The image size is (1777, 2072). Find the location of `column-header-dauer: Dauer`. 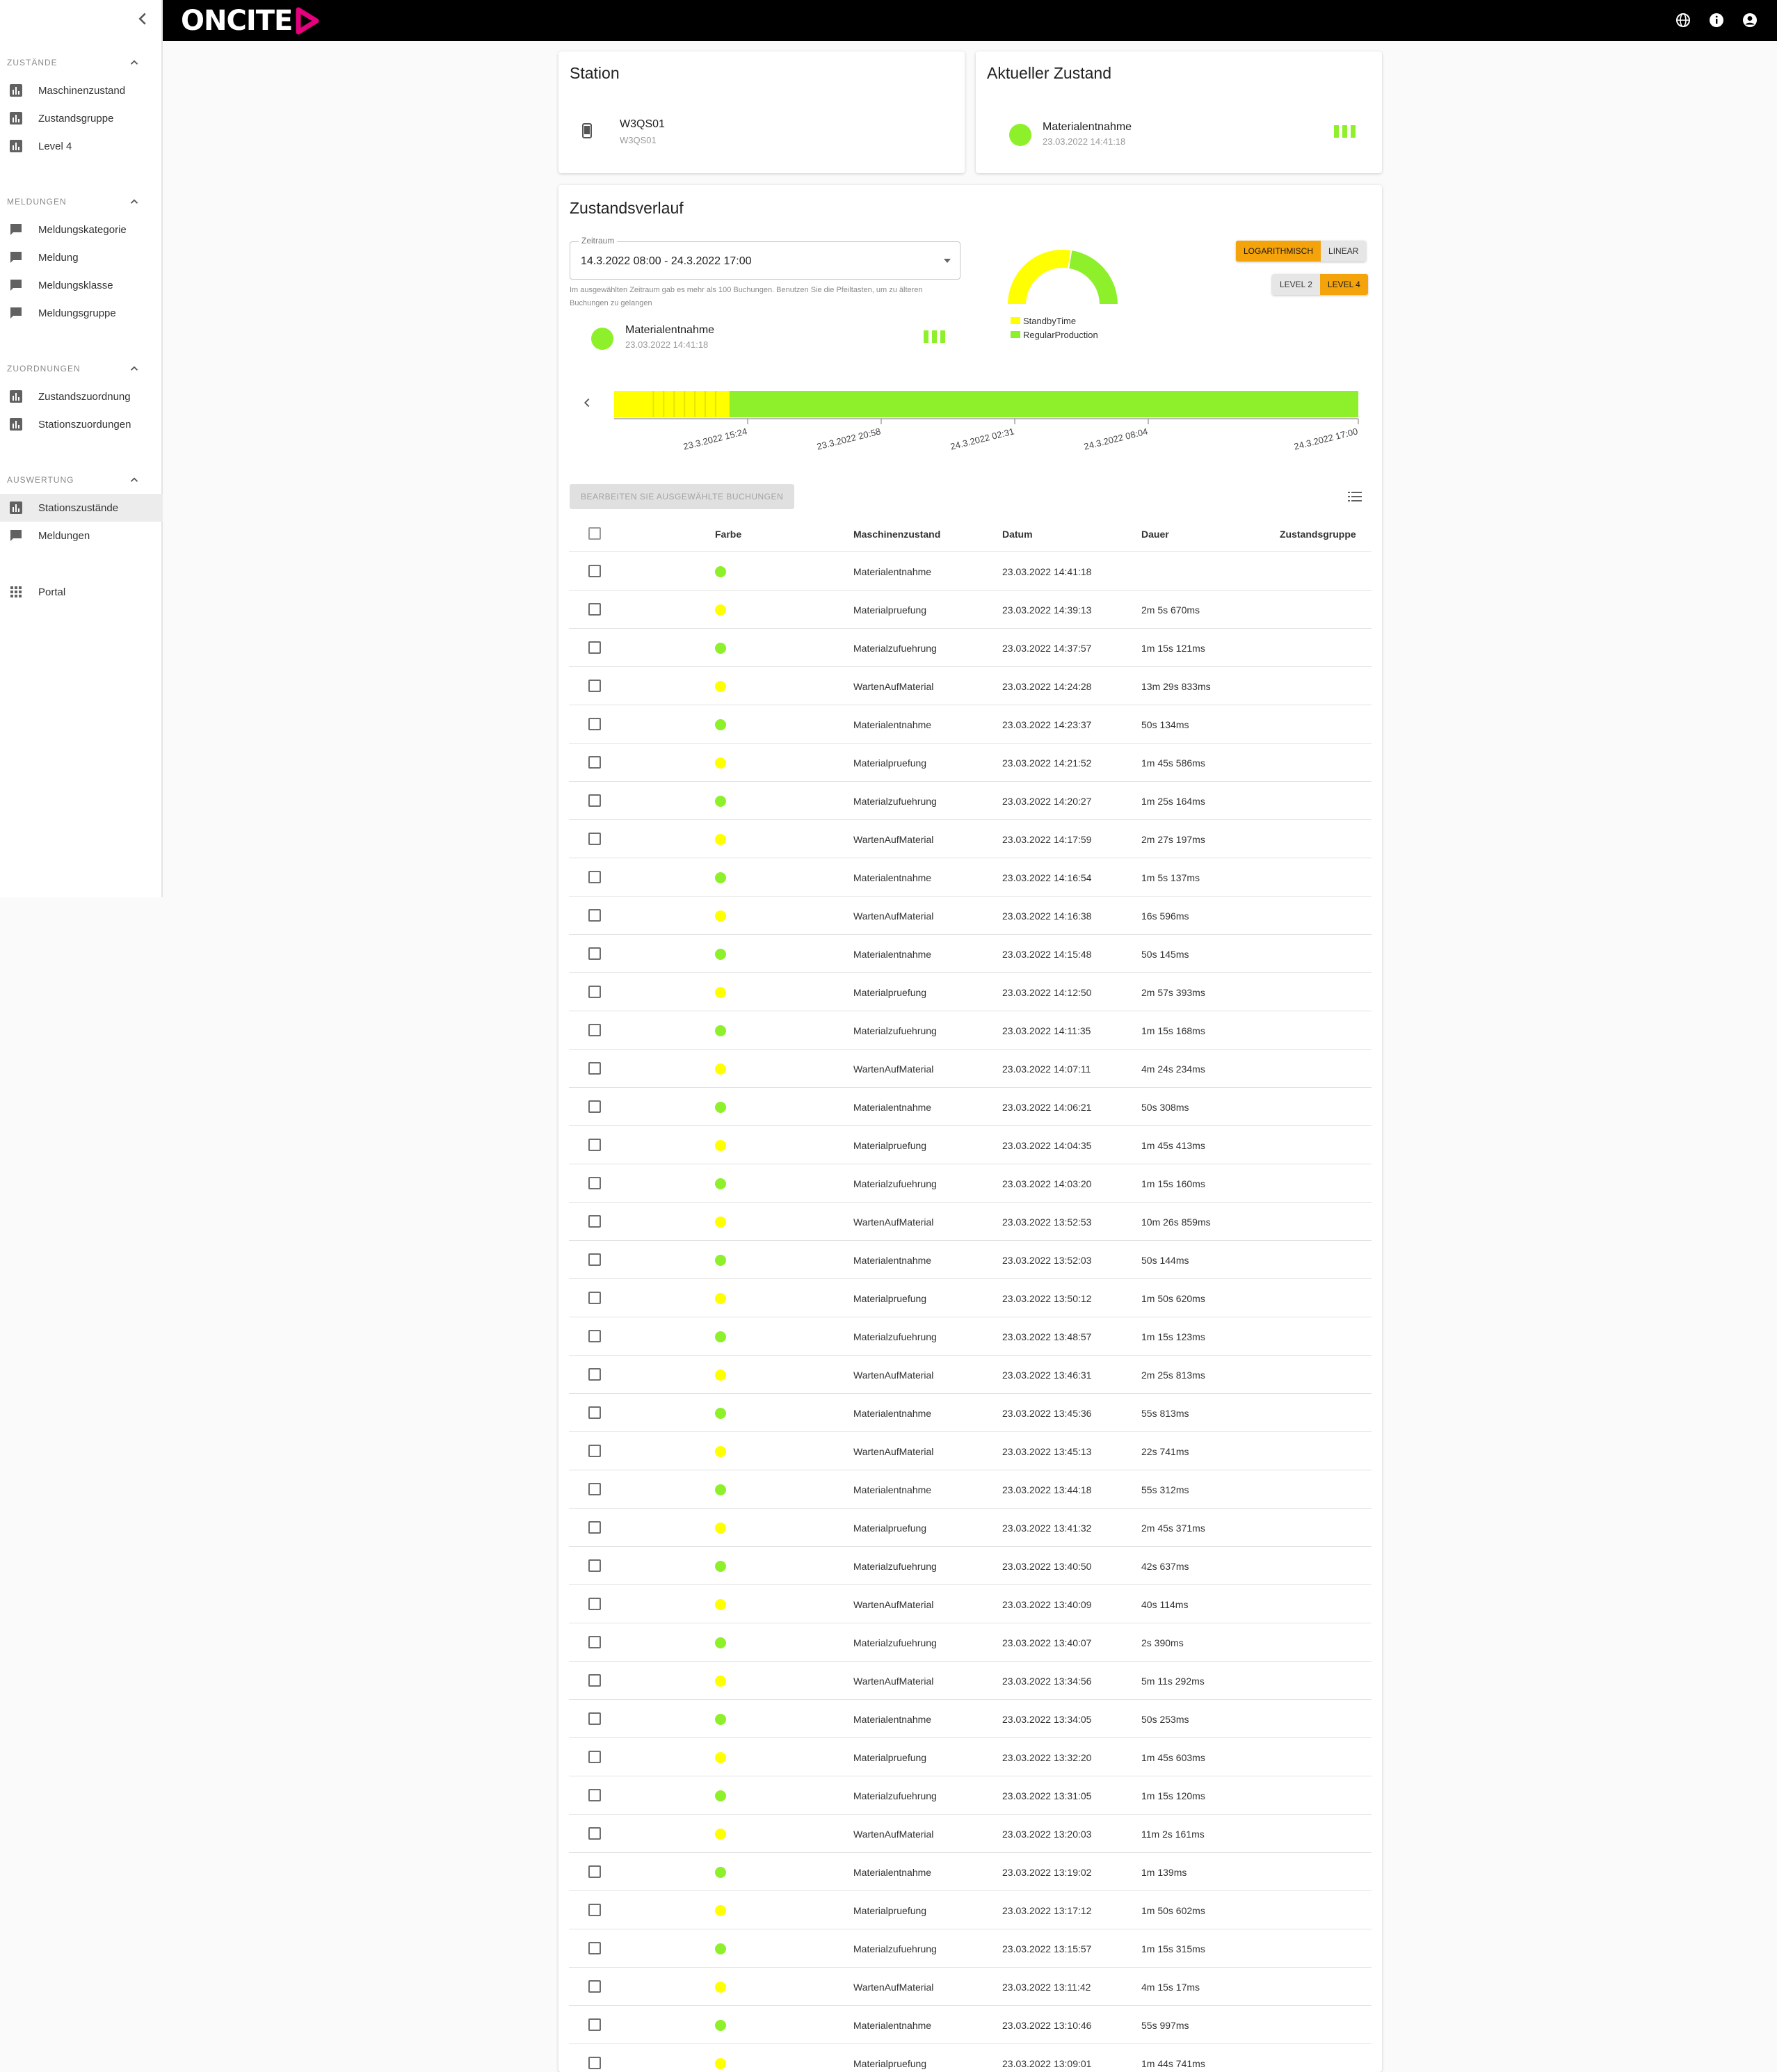

column-header-dauer: Dauer is located at coordinates (1155, 534).